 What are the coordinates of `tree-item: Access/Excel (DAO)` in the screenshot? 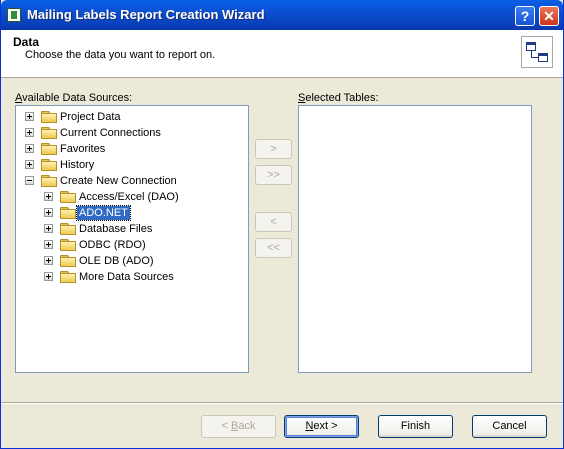 It's located at (131, 197).